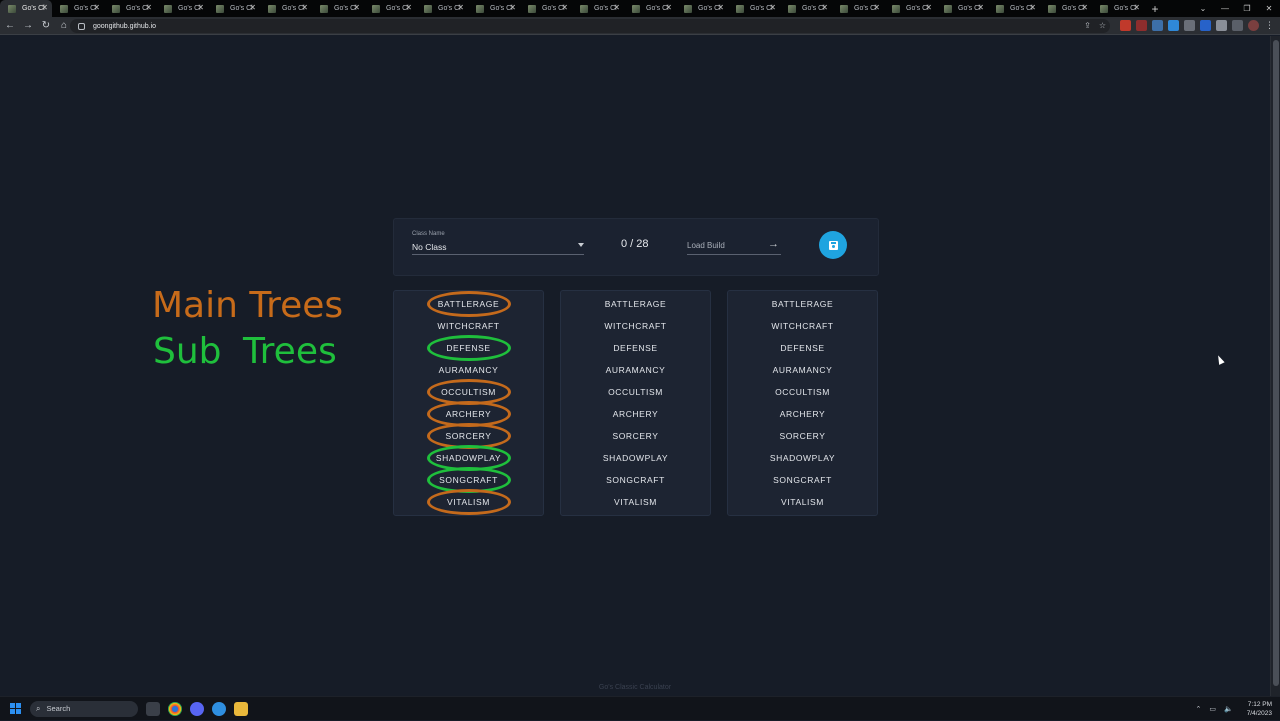 This screenshot has width=1280, height=721. What do you see at coordinates (197, 708) in the screenshot?
I see `discord-taskbar-icon` at bounding box center [197, 708].